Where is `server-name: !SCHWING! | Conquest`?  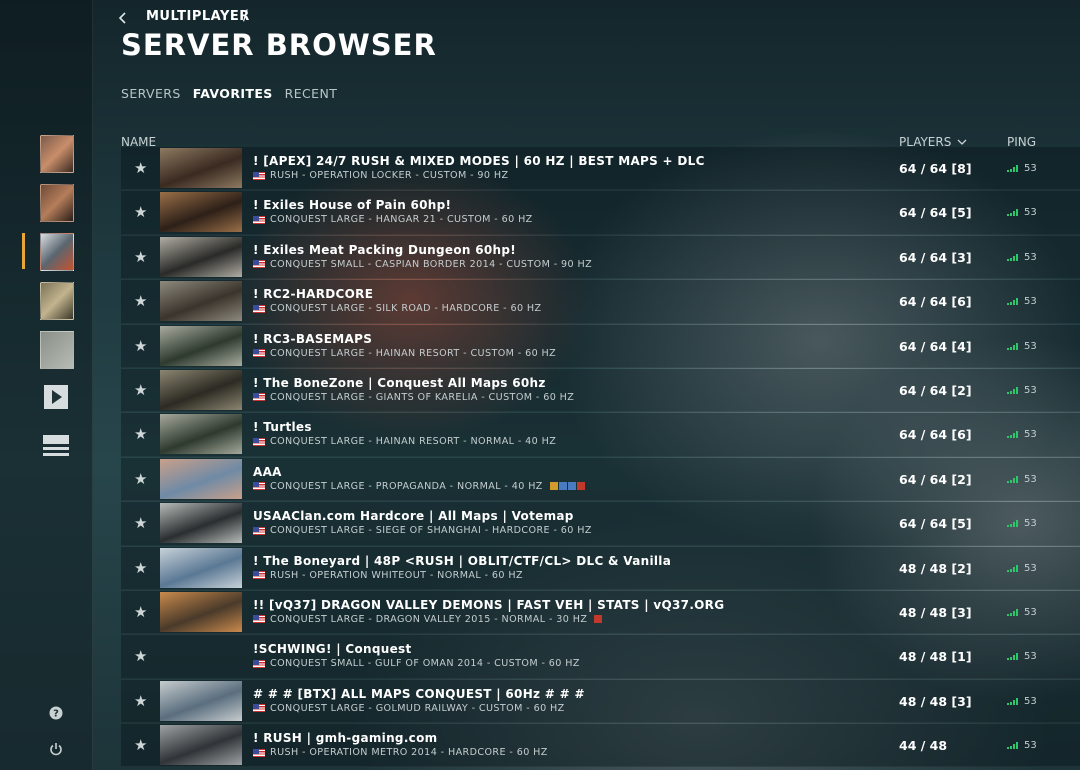
server-name: !SCHWING! | Conquest is located at coordinates (332, 649).